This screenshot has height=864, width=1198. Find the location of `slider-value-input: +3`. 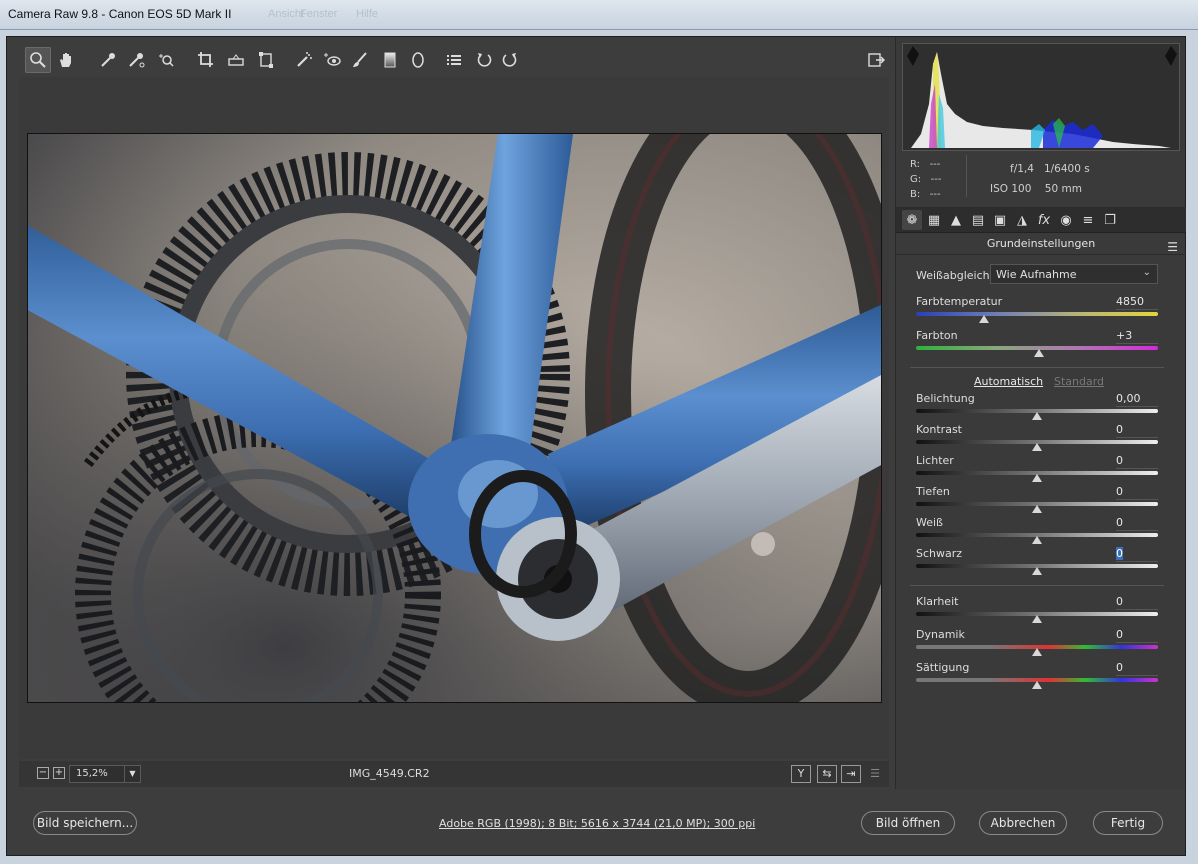

slider-value-input: +3 is located at coordinates (1137, 336).